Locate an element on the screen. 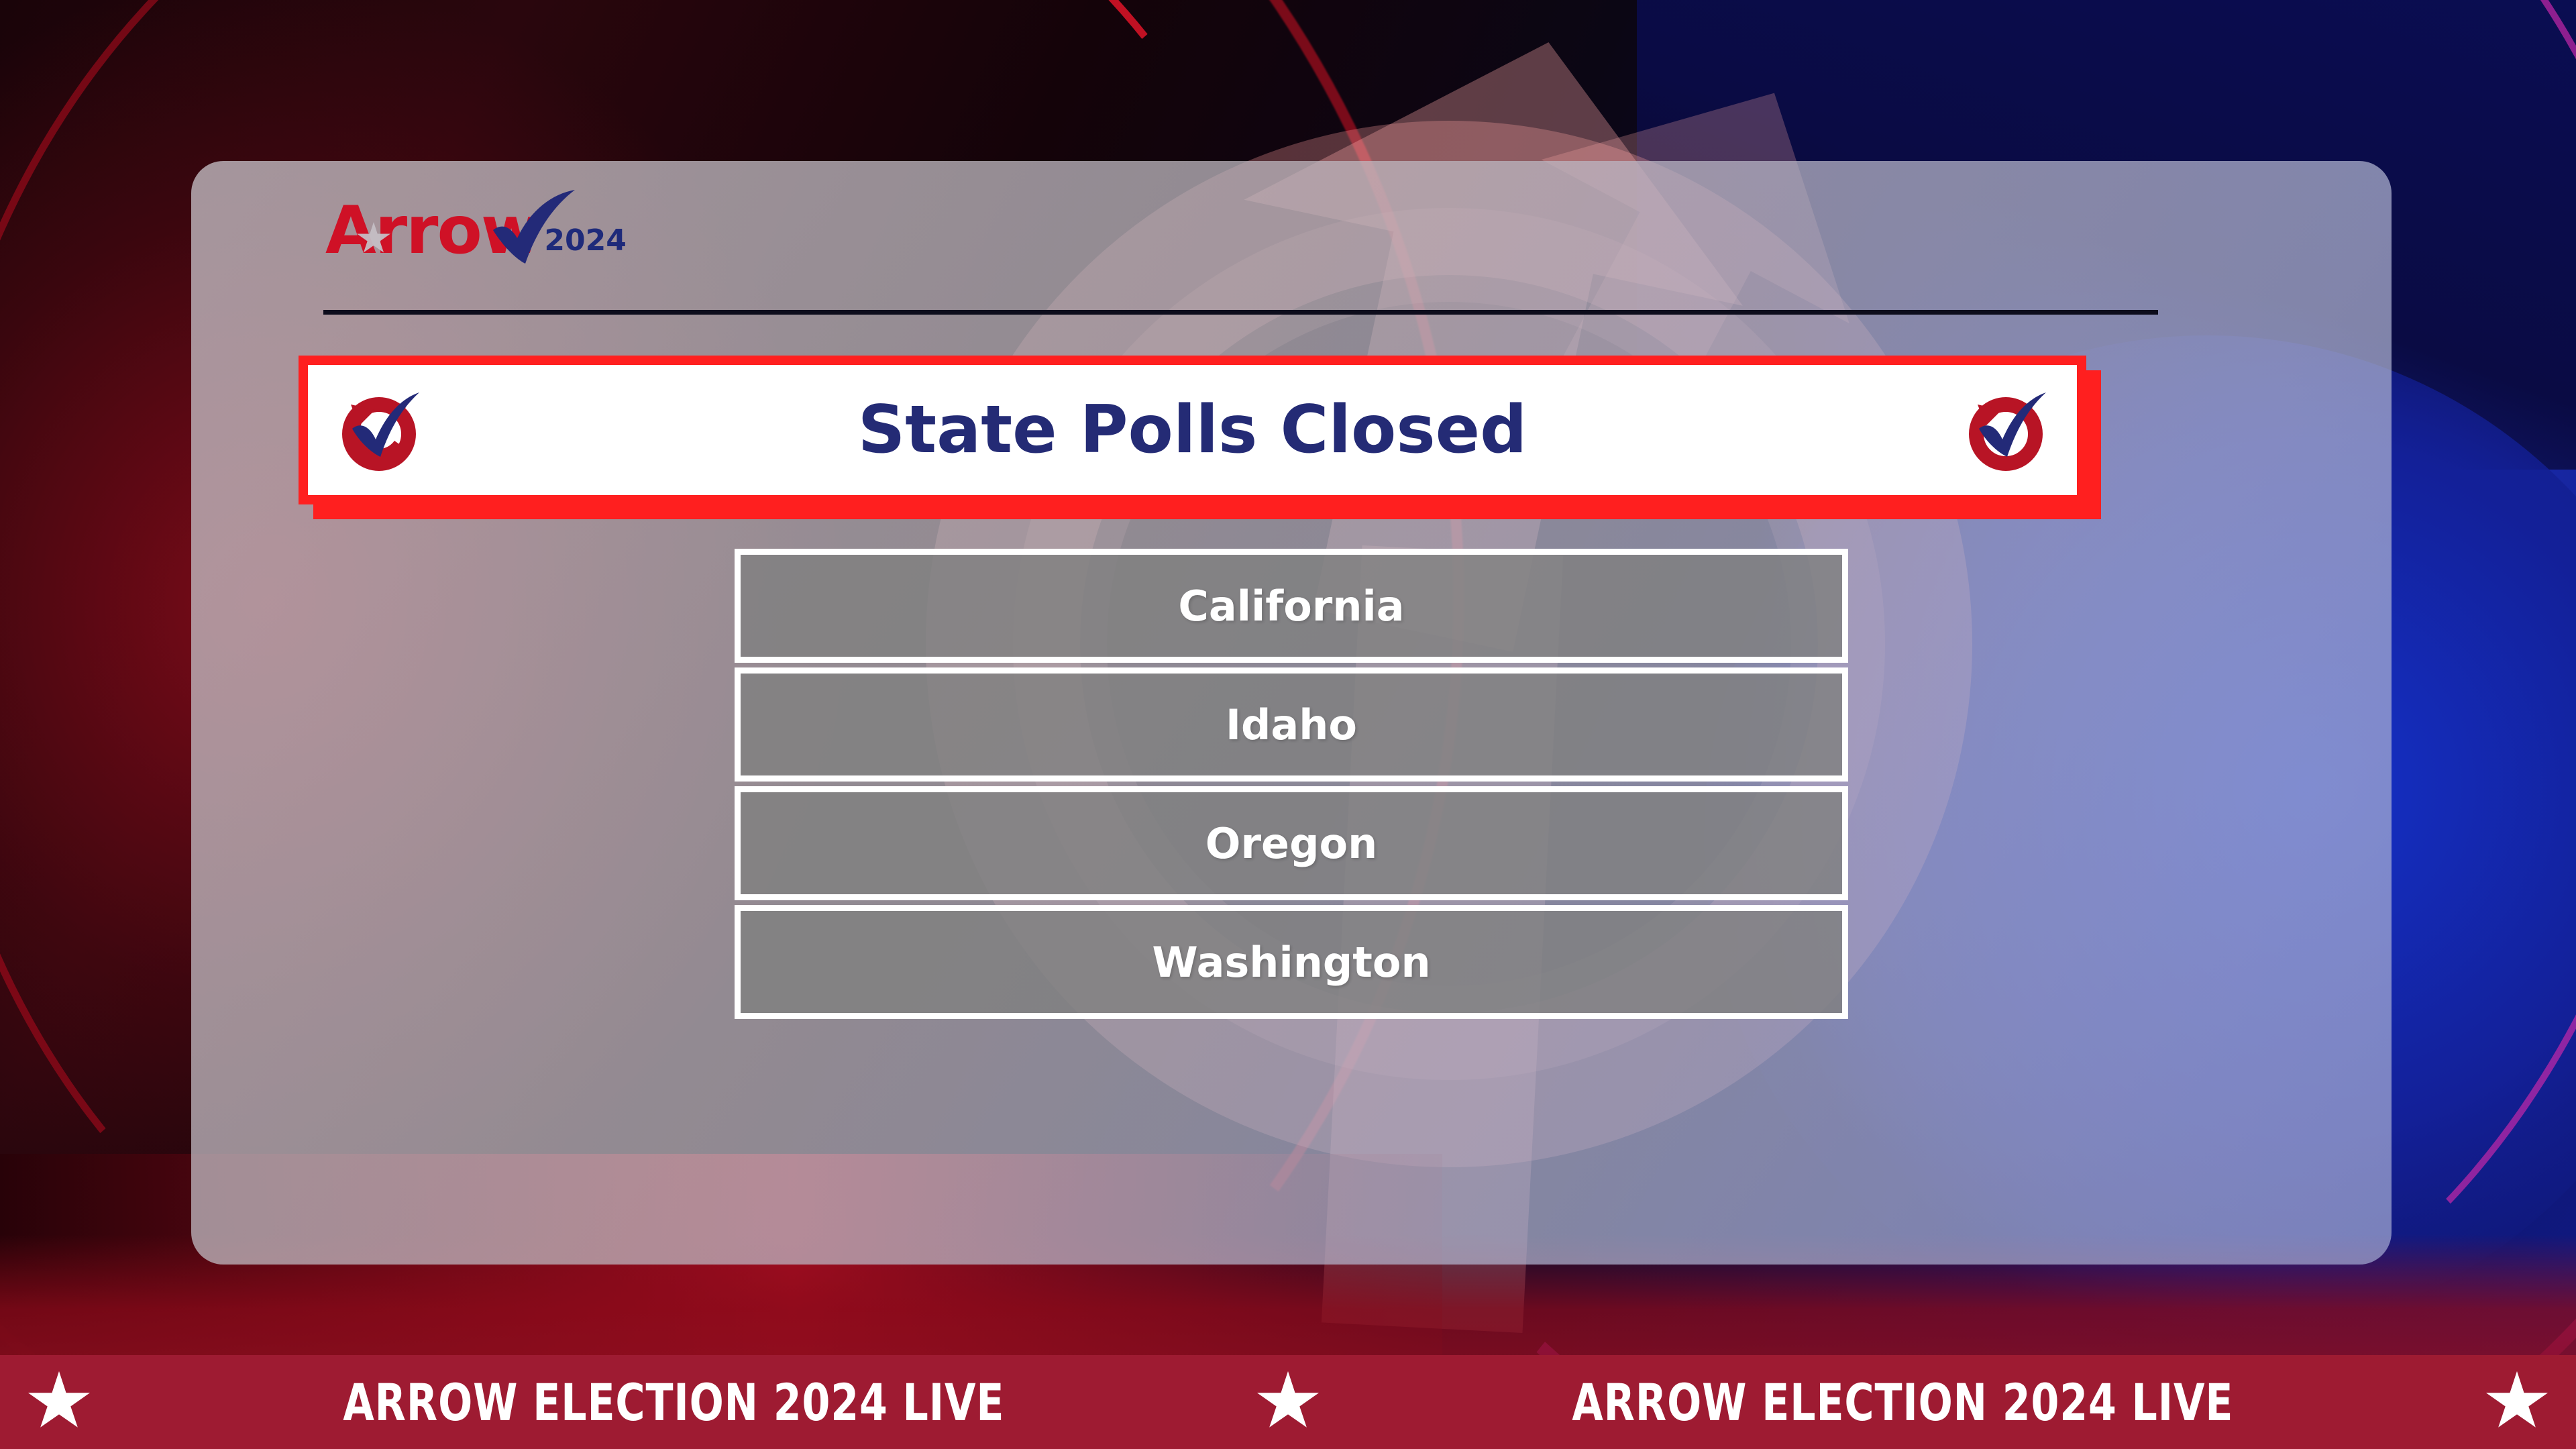  circular-arrow-check-icon-right is located at coordinates (2006, 430).